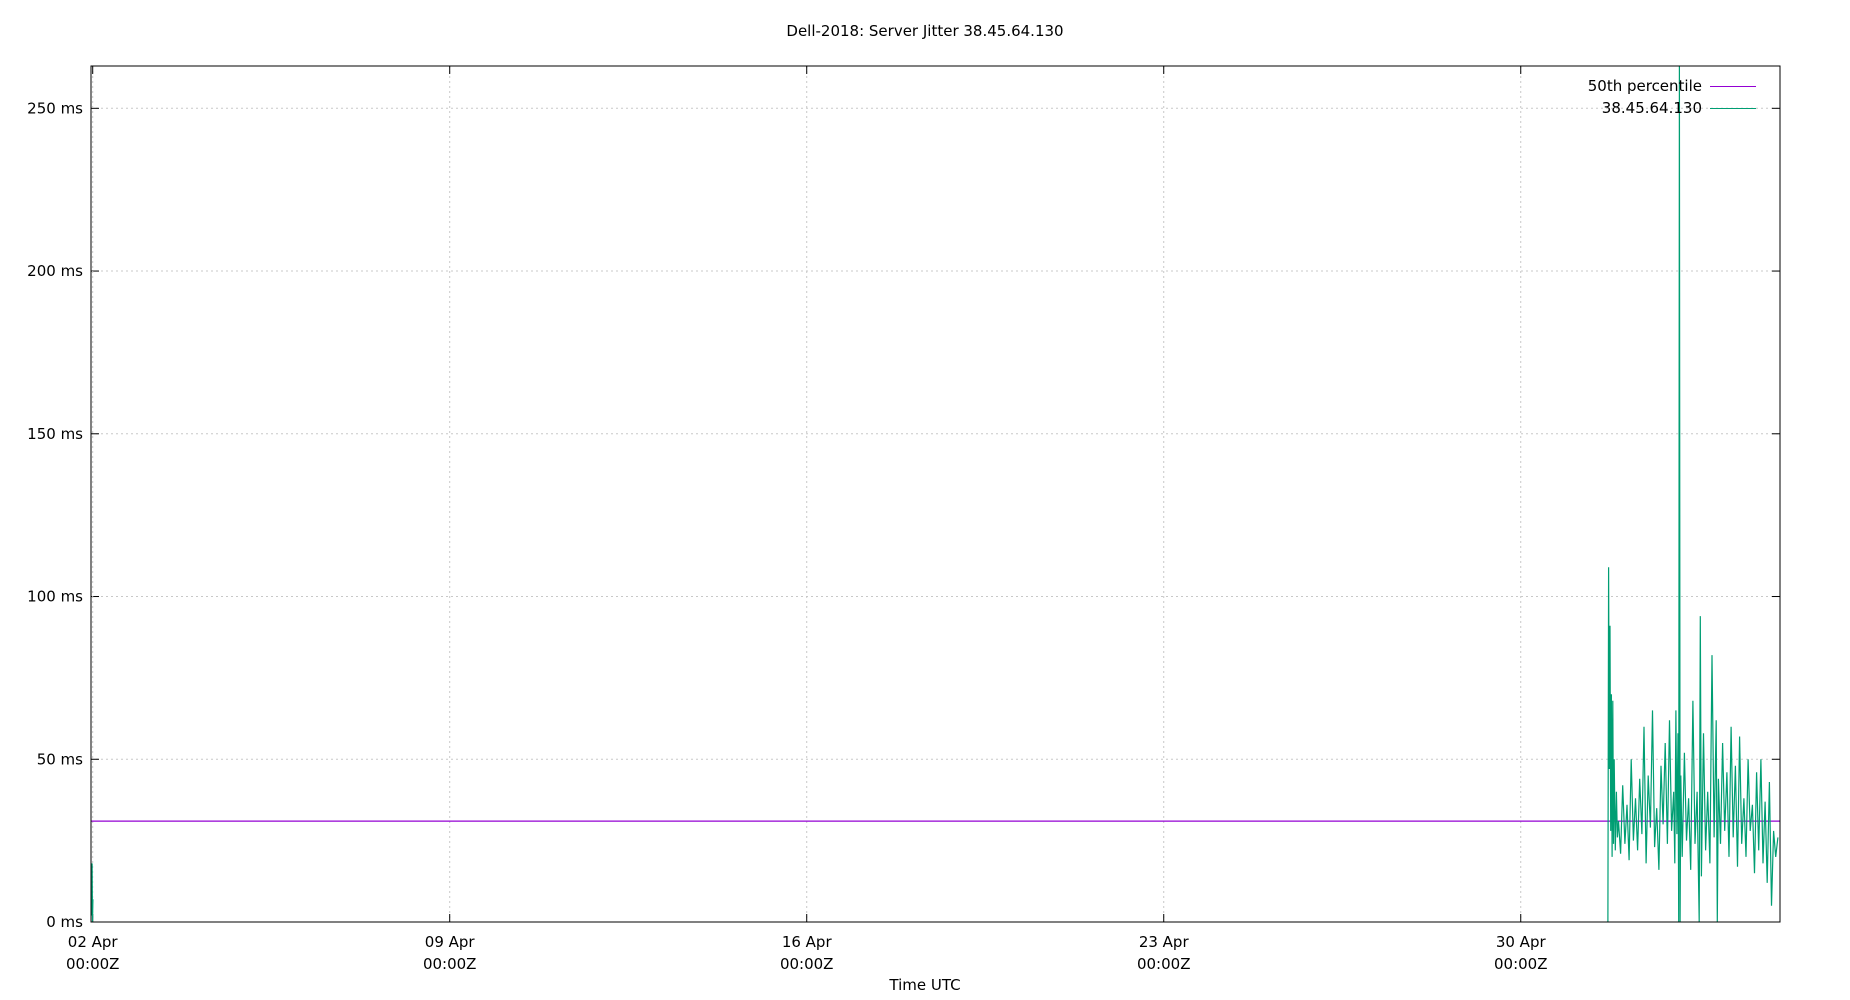 The image size is (1850, 1000). What do you see at coordinates (1521, 942) in the screenshot?
I see `x-tick-label-date: 30 Apr` at bounding box center [1521, 942].